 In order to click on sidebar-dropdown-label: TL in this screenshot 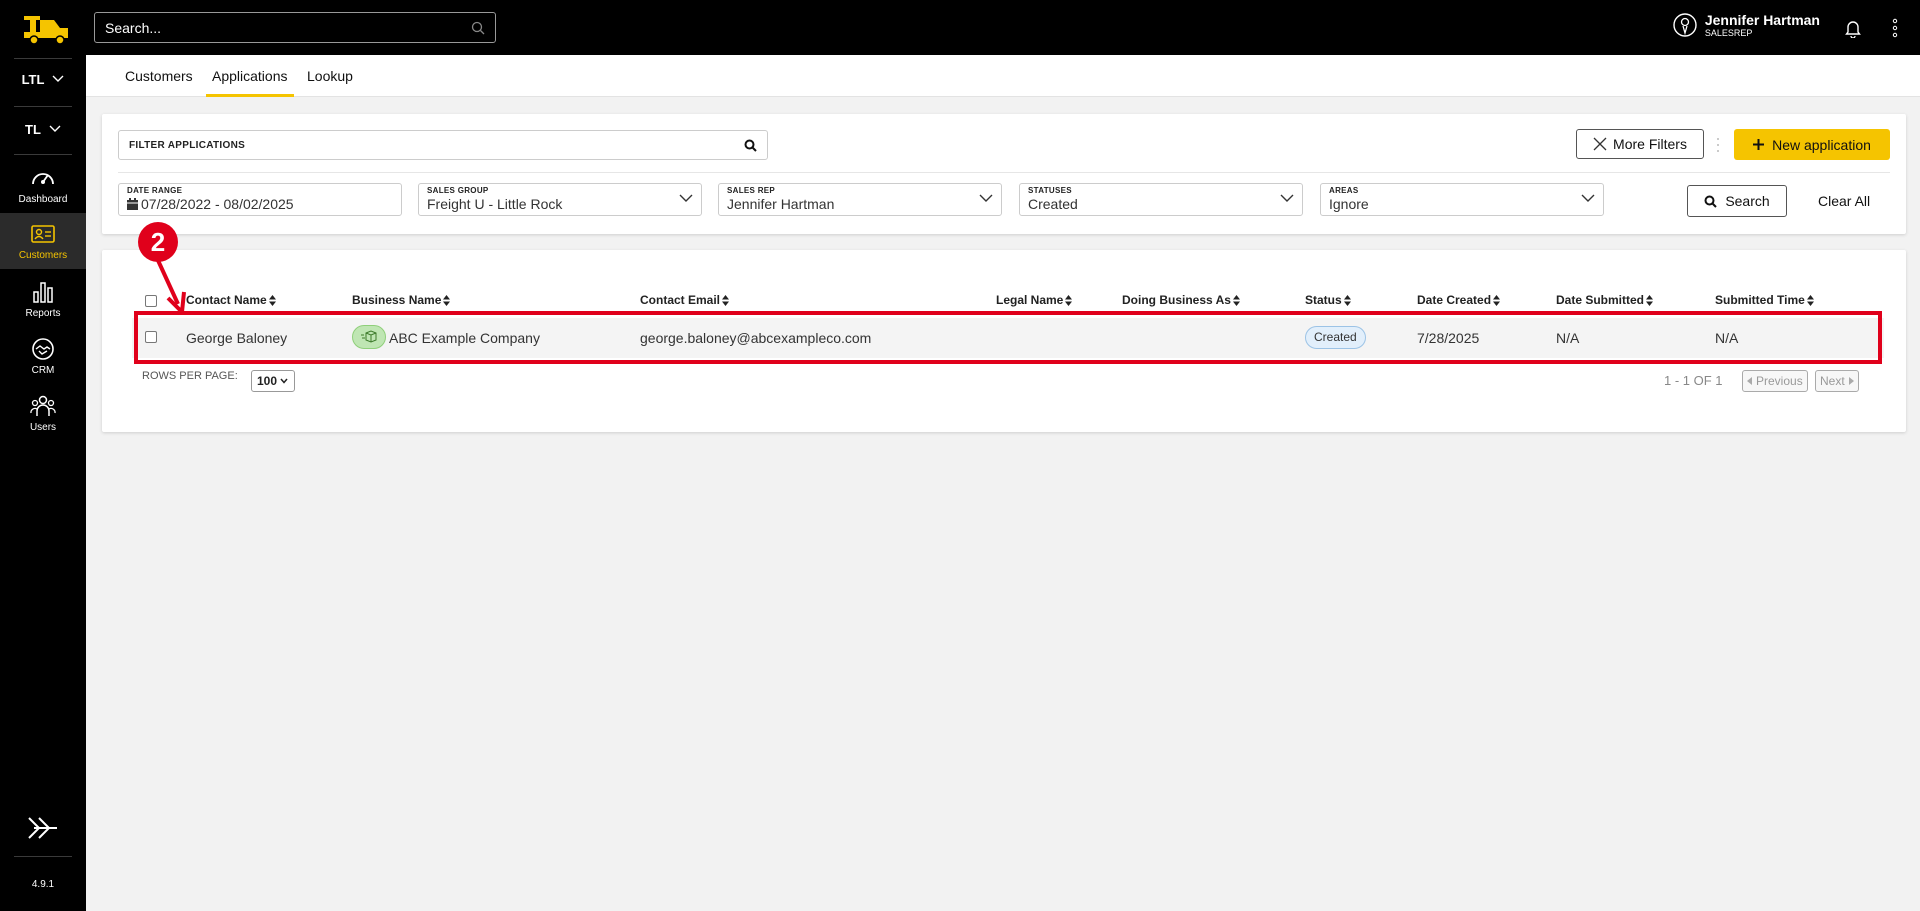, I will do `click(33, 129)`.